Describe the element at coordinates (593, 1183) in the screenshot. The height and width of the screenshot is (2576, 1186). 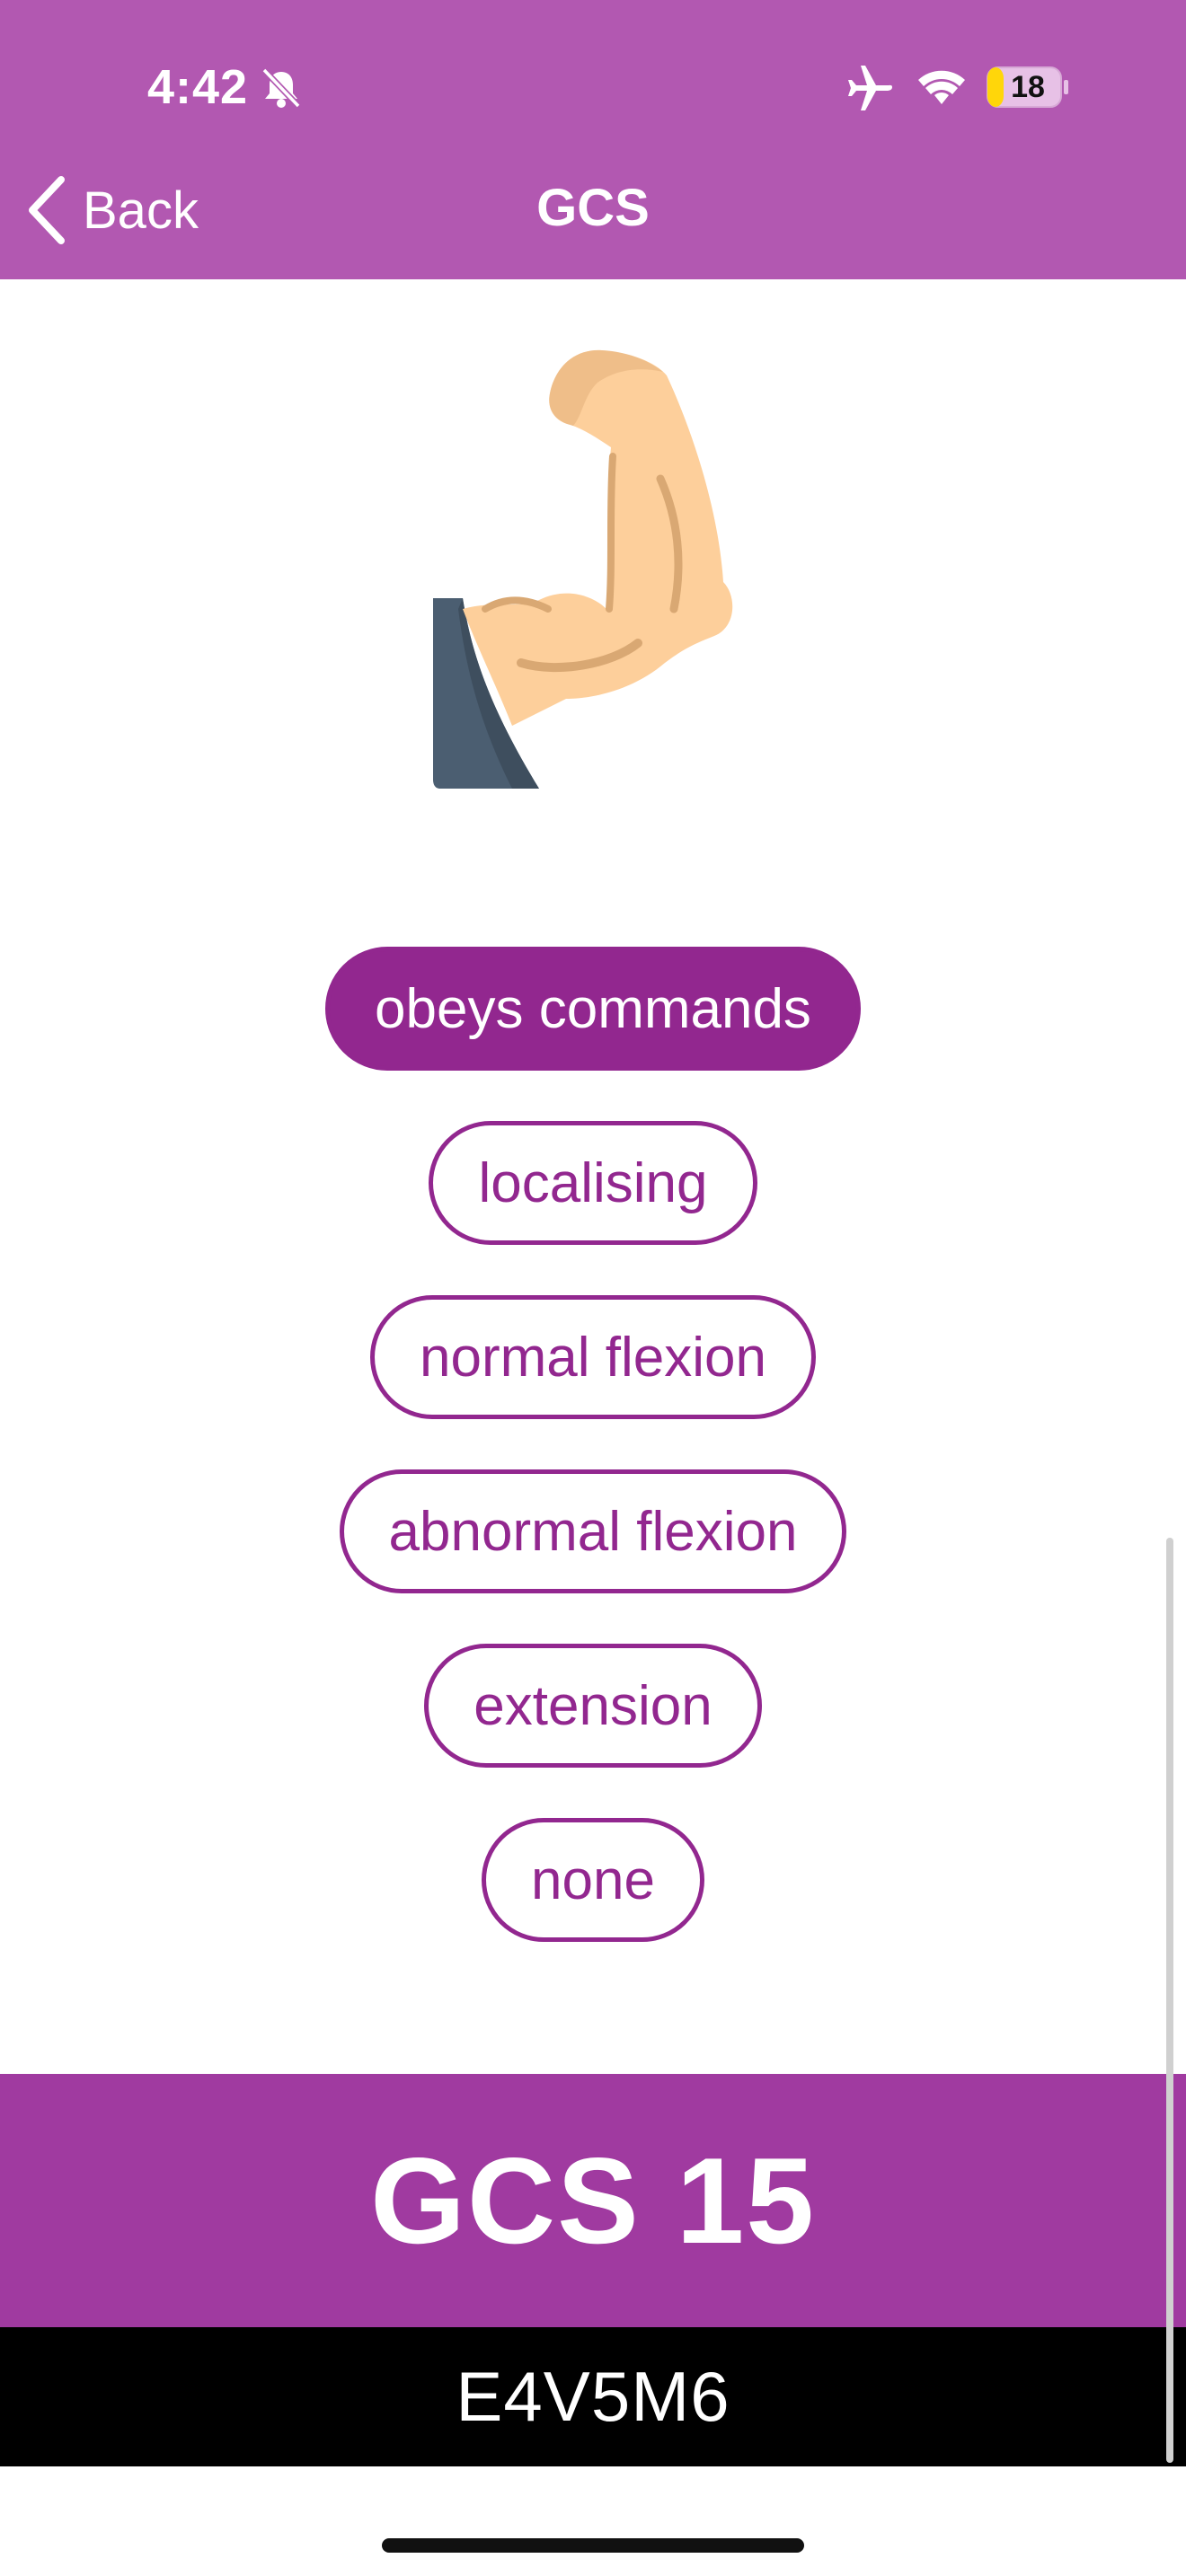
I see `option-localising: localising` at that location.